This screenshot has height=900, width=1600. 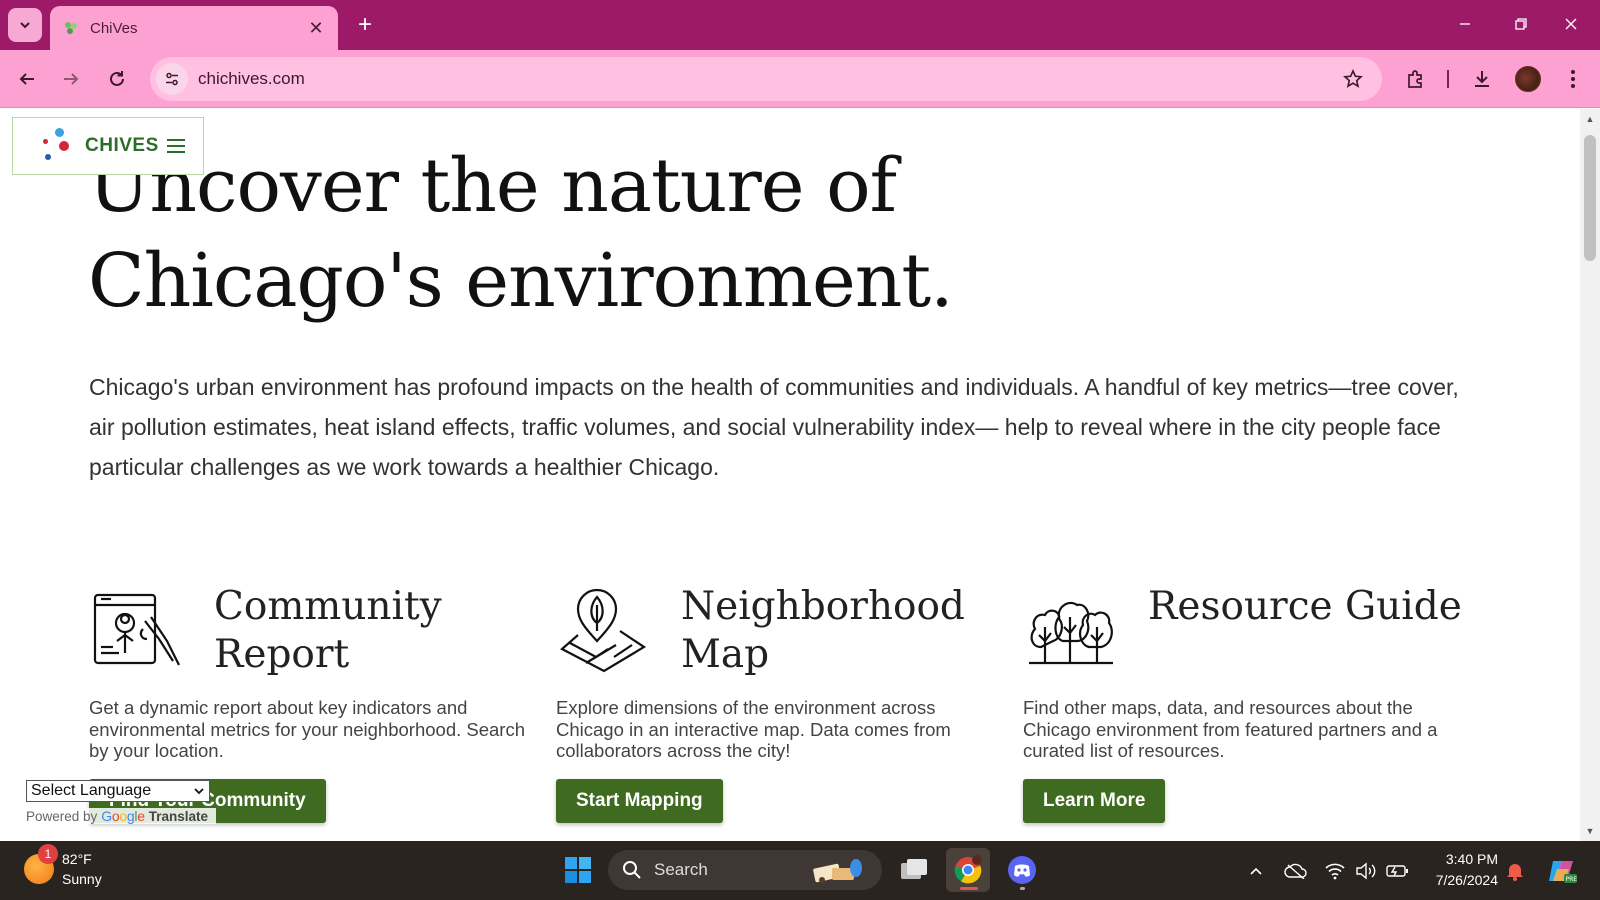 I want to click on powered-by-text: Powered by, so click(x=62, y=816).